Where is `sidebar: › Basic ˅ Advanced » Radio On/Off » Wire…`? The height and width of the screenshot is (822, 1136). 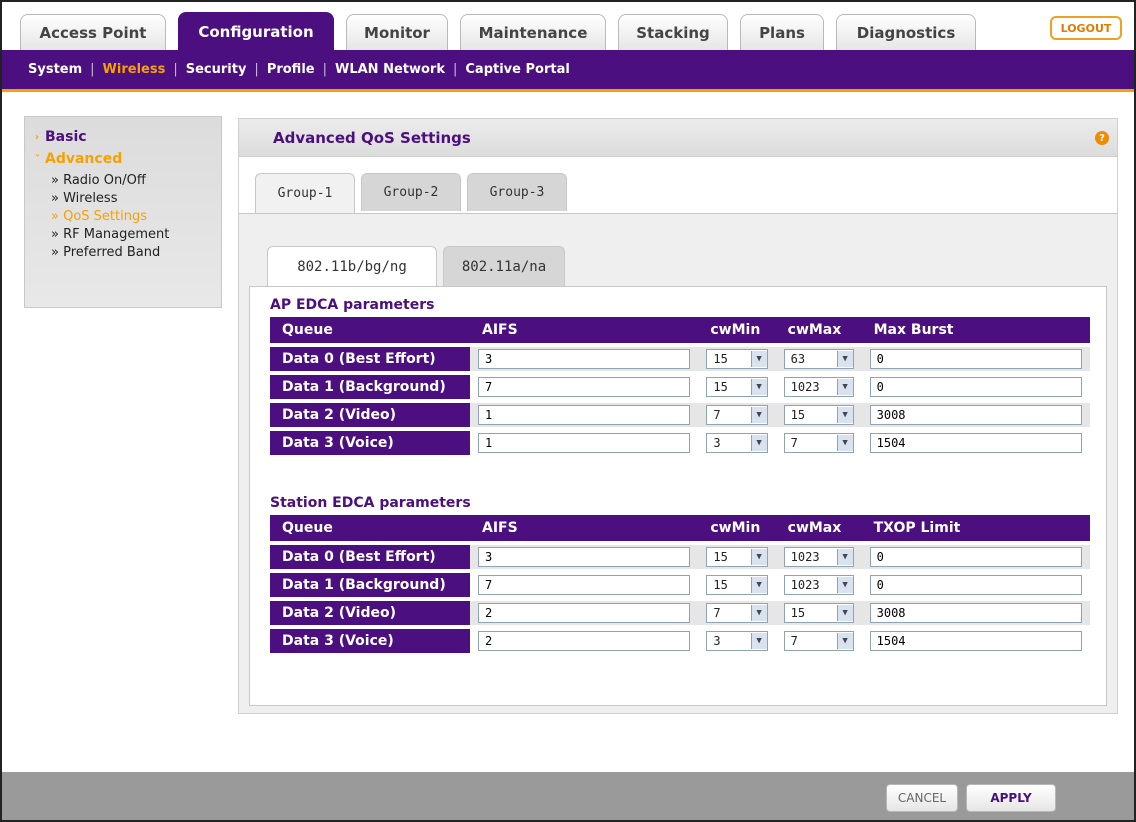 sidebar: › Basic ˅ Advanced » Radio On/Off » Wire… is located at coordinates (123, 212).